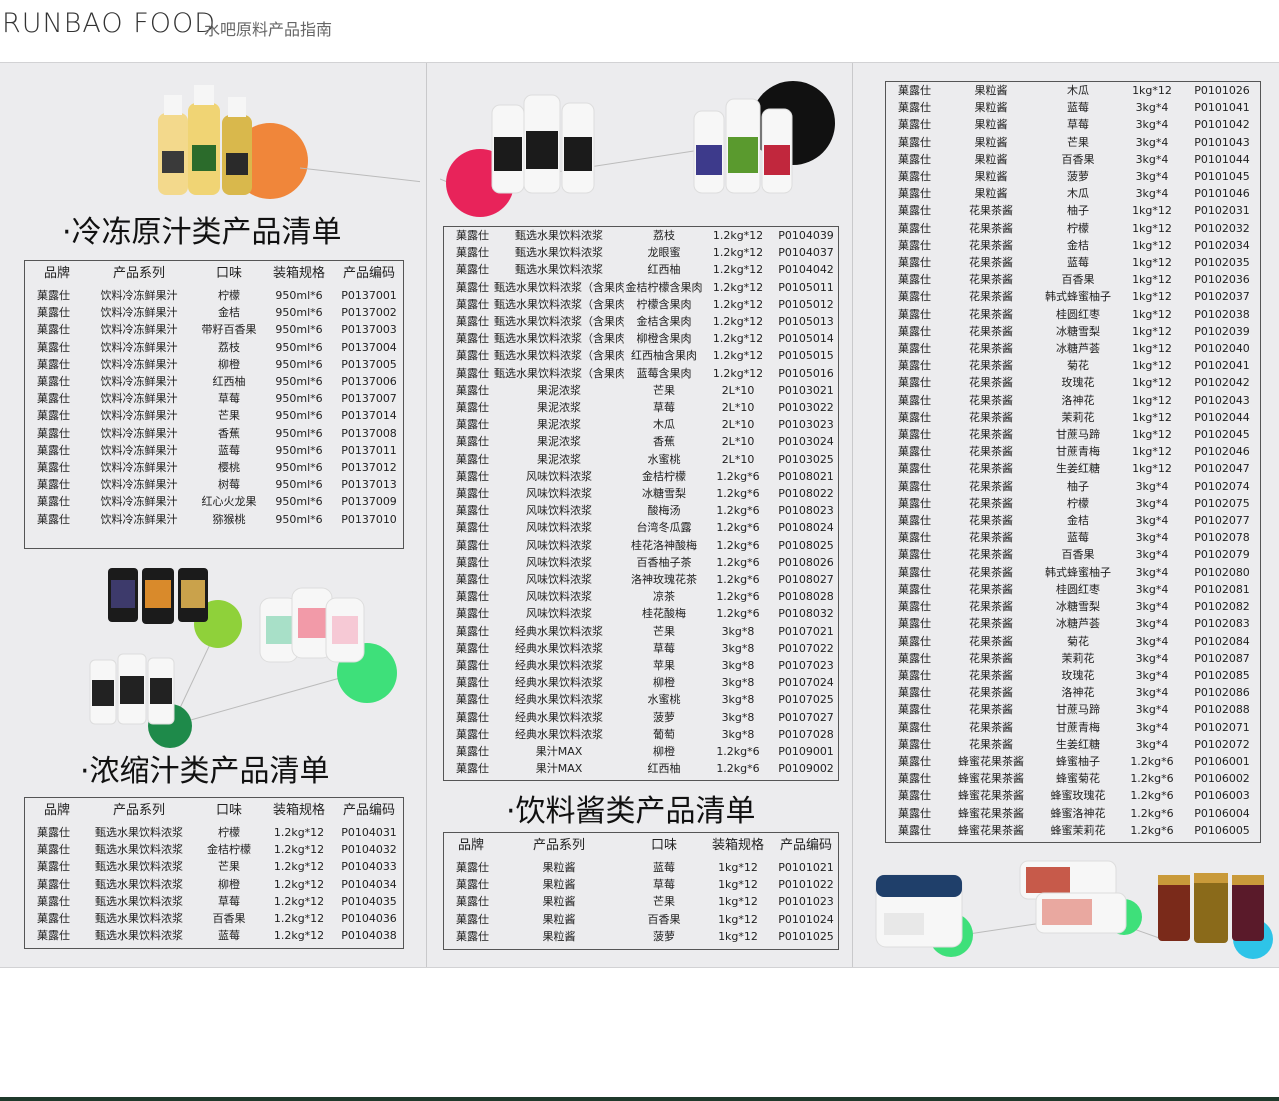 The height and width of the screenshot is (1101, 1279). What do you see at coordinates (1078, 177) in the screenshot?
I see `flavor-cell: 菠萝` at bounding box center [1078, 177].